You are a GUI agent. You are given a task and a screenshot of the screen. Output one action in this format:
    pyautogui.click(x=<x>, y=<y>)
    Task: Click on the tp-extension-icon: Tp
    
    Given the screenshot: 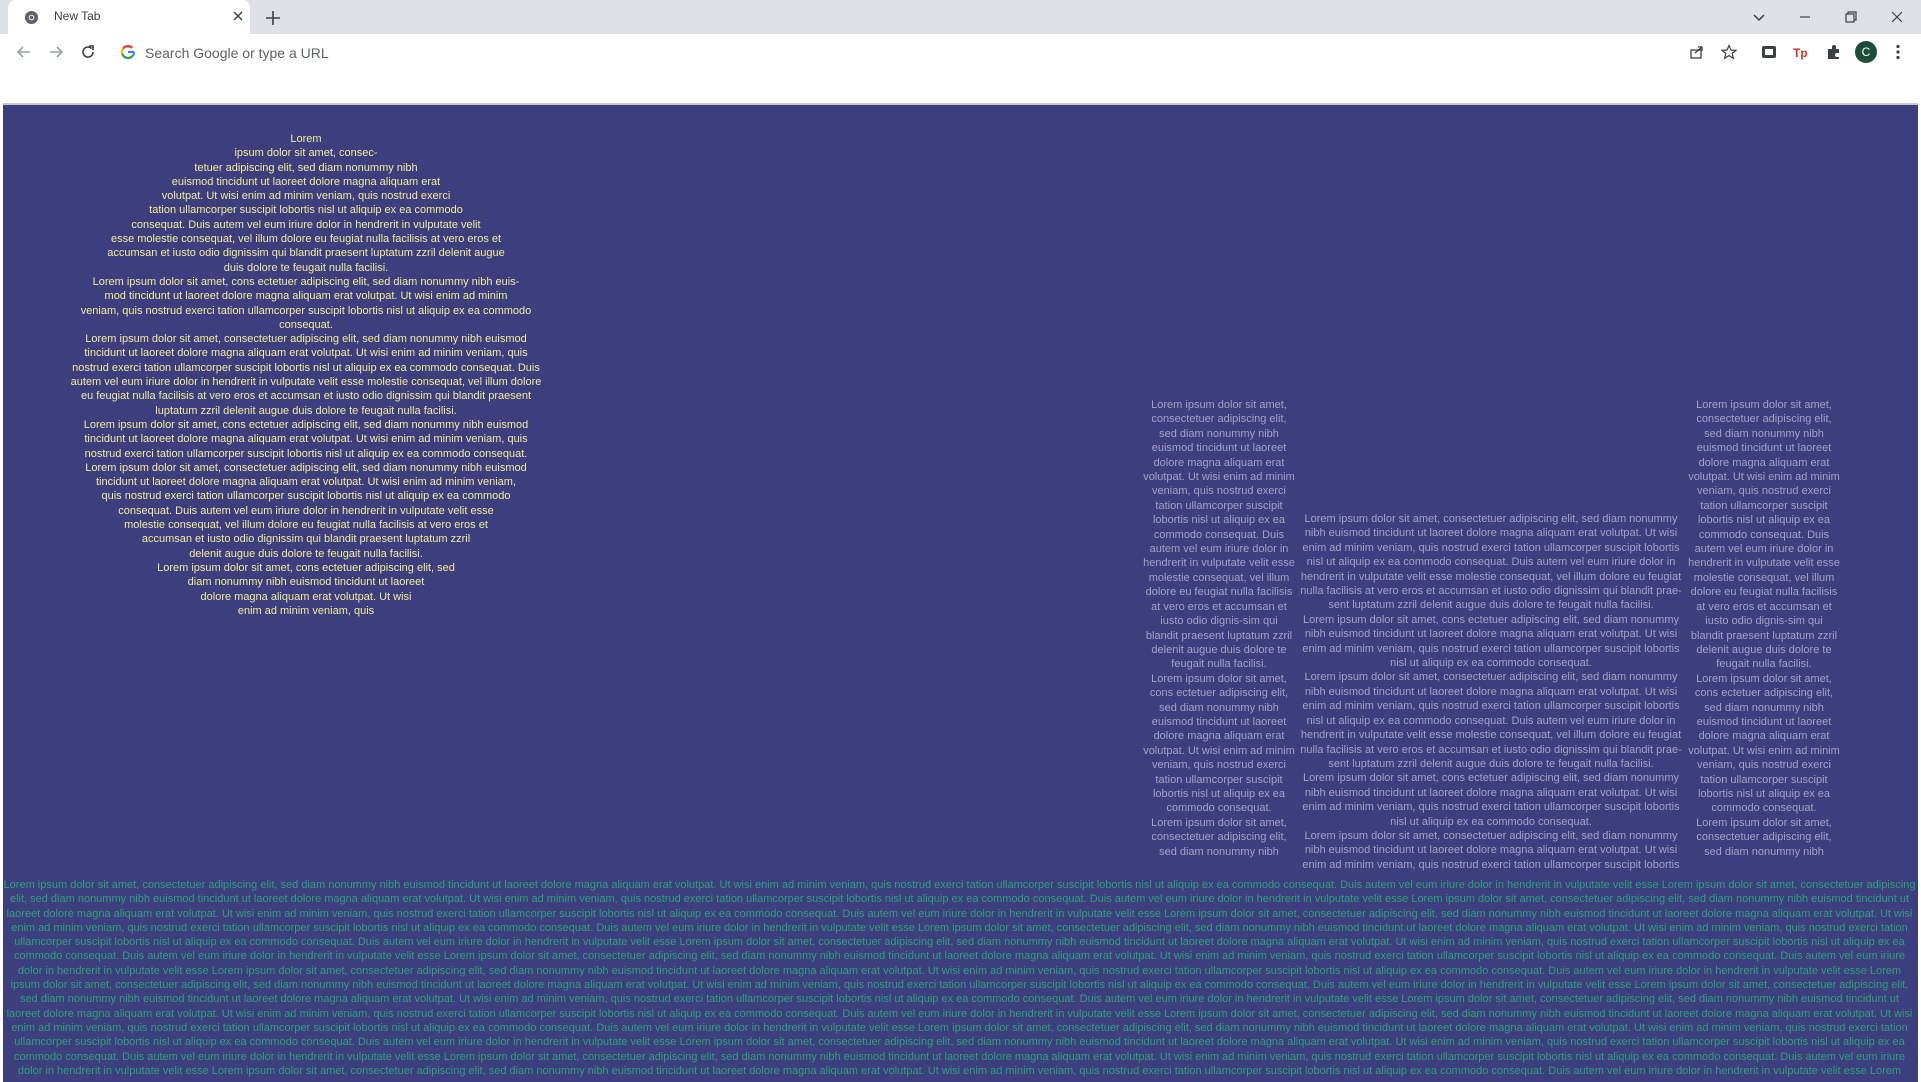 What is the action you would take?
    pyautogui.click(x=1801, y=52)
    